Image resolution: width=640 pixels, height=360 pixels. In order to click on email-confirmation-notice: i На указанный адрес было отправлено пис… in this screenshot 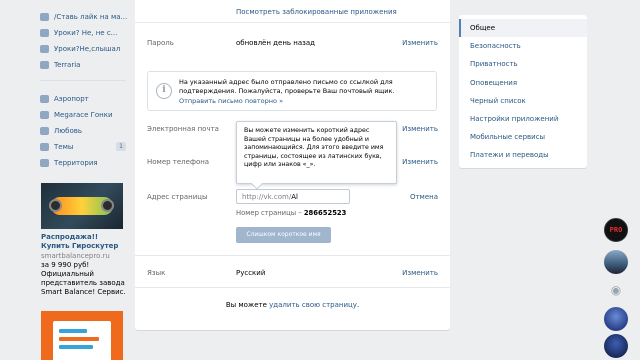, I will do `click(292, 91)`.